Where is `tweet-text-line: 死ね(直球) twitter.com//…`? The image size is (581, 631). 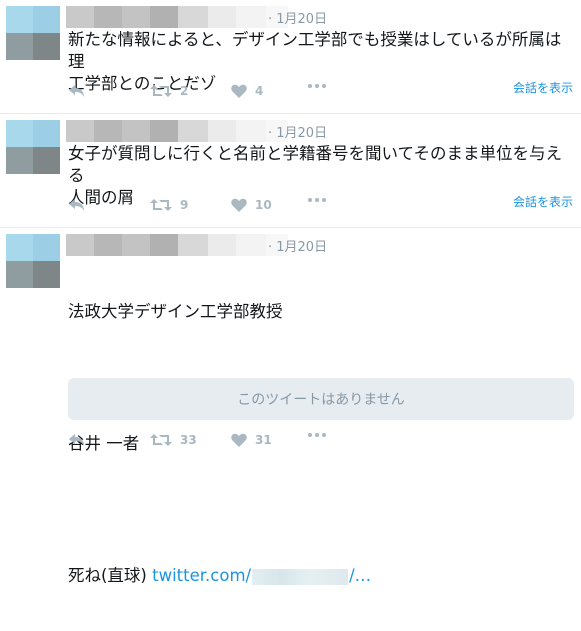 tweet-text-line: 死ね(直球) twitter.com//… is located at coordinates (220, 575).